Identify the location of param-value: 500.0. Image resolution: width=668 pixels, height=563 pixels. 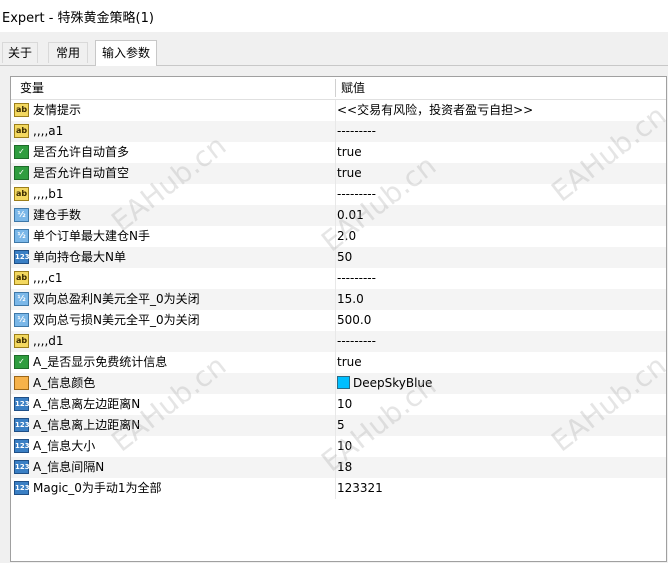
(354, 320).